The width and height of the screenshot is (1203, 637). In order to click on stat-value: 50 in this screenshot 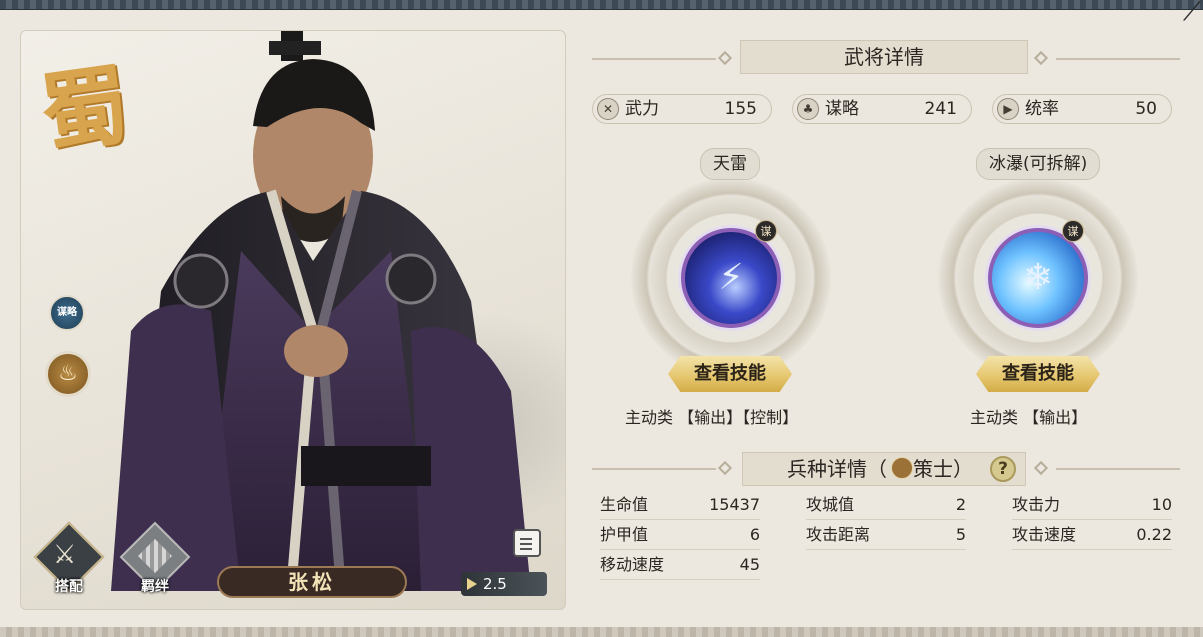, I will do `click(1146, 109)`.